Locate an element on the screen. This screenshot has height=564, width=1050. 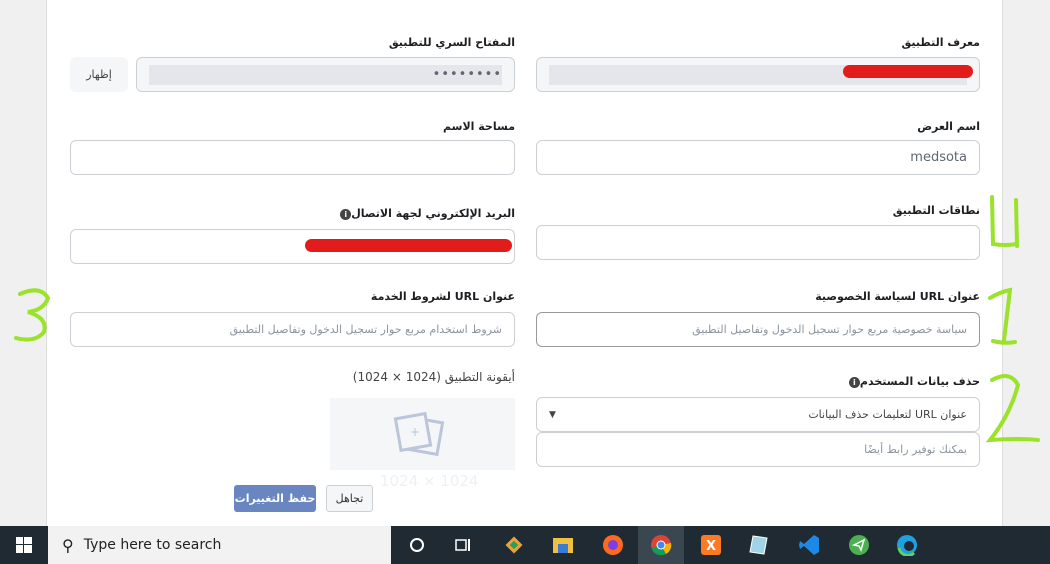
vscode-icon is located at coordinates (809, 545).